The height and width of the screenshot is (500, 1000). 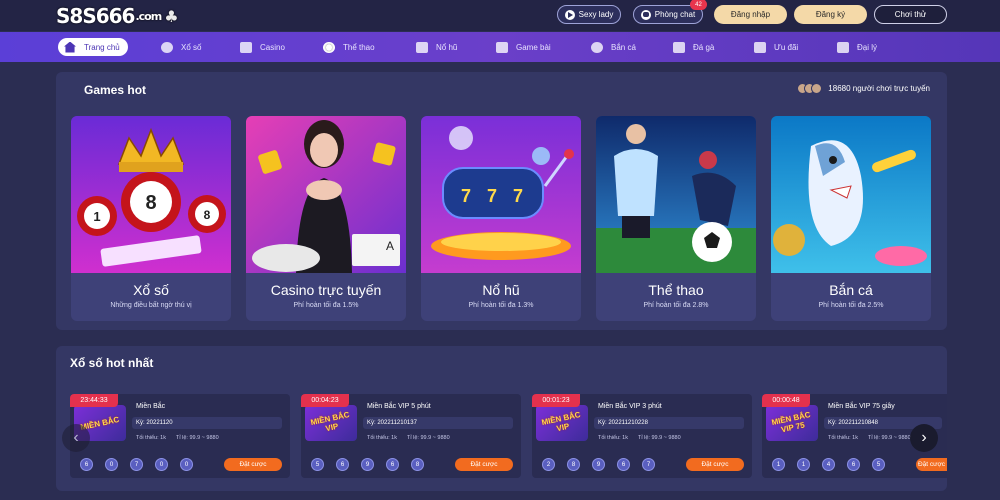 I want to click on gift-icon, so click(x=760, y=47).